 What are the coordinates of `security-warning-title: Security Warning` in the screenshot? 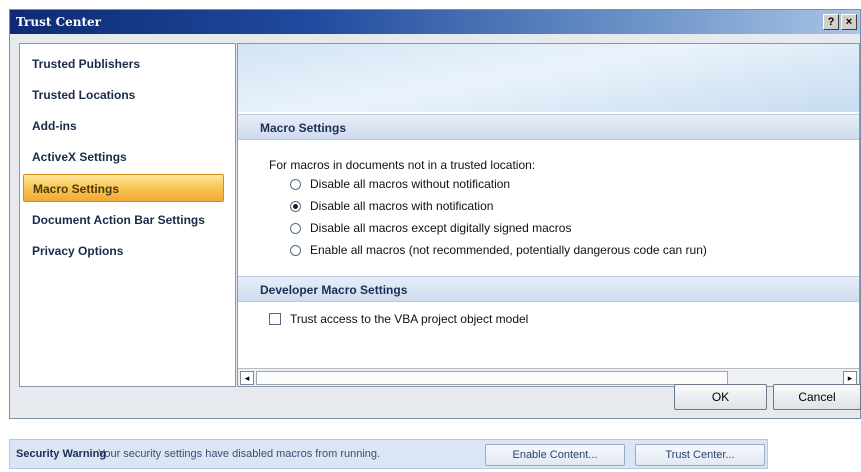 It's located at (61, 454).